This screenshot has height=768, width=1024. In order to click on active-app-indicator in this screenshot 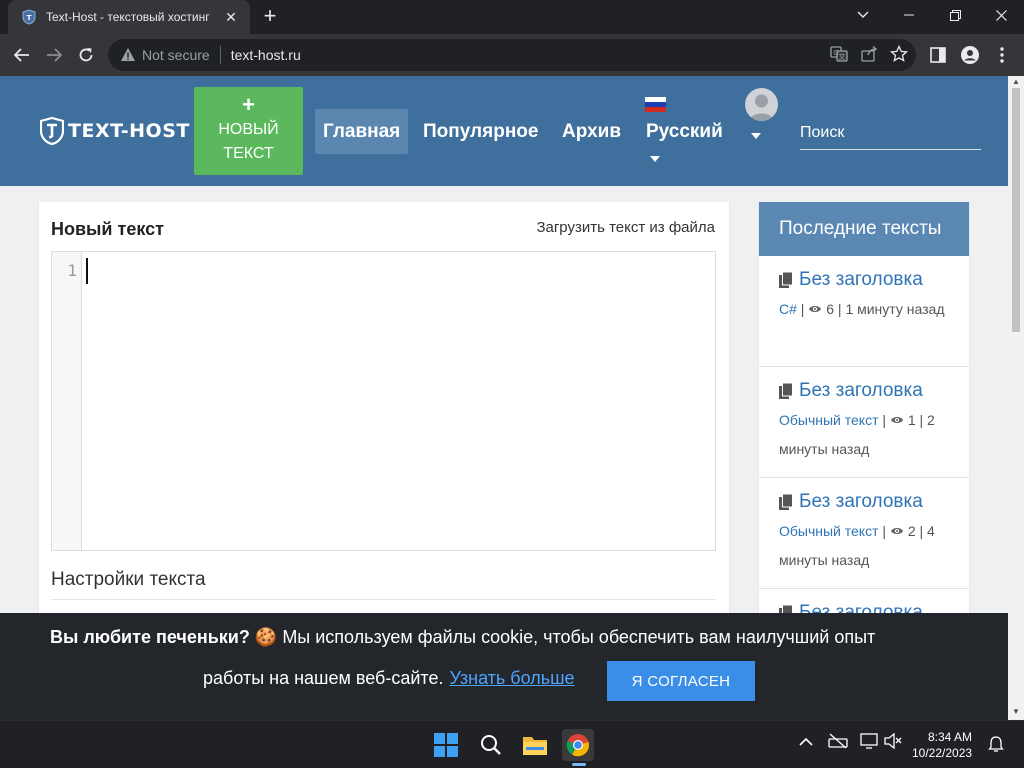, I will do `click(579, 764)`.